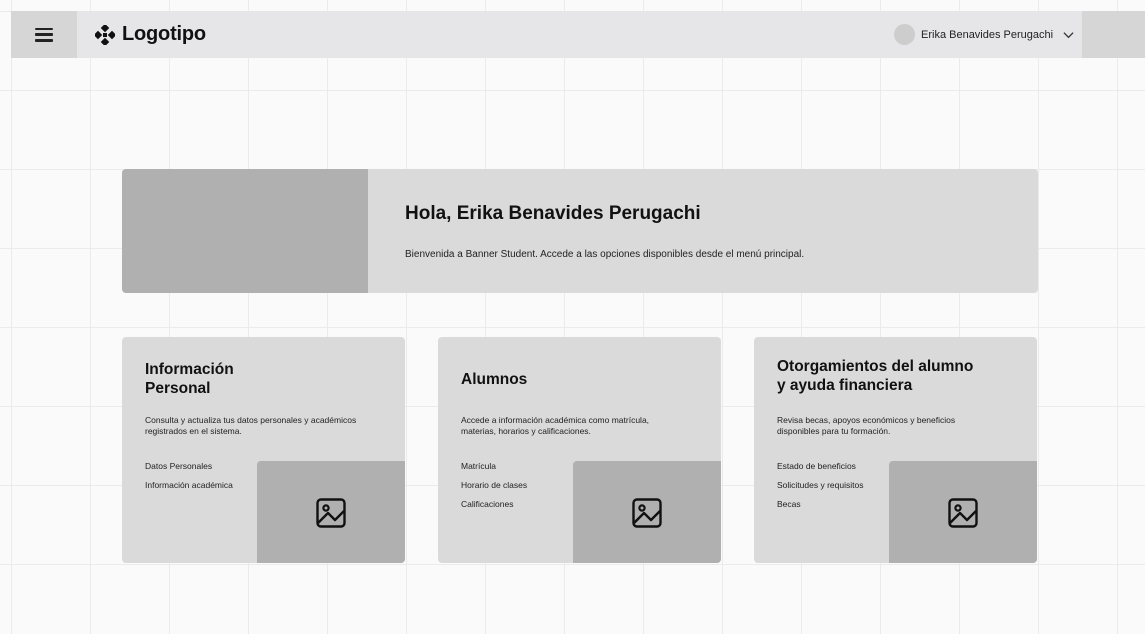  I want to click on card-links: Datos Personales Información académica, so click(189, 480).